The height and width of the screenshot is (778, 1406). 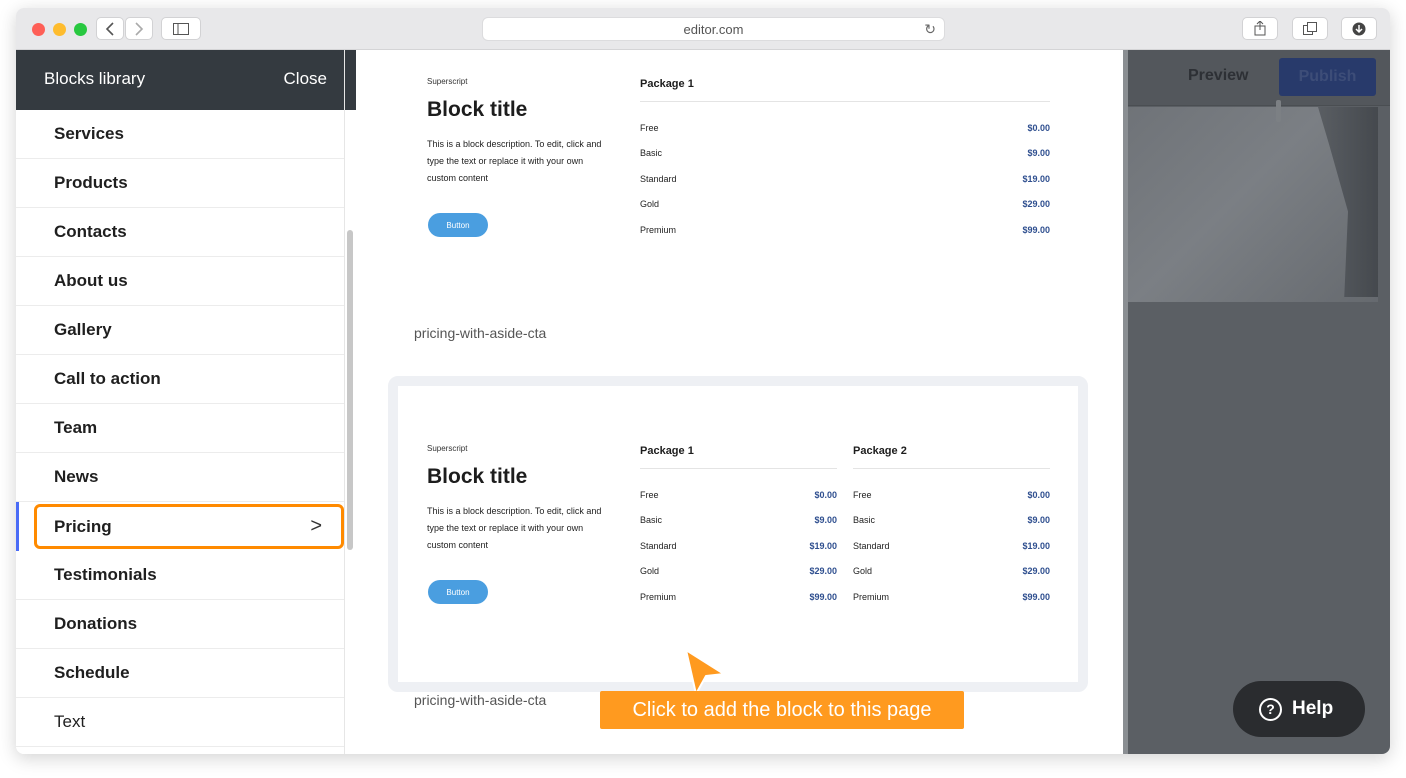 What do you see at coordinates (59, 29) in the screenshot?
I see `minimize-window-button` at bounding box center [59, 29].